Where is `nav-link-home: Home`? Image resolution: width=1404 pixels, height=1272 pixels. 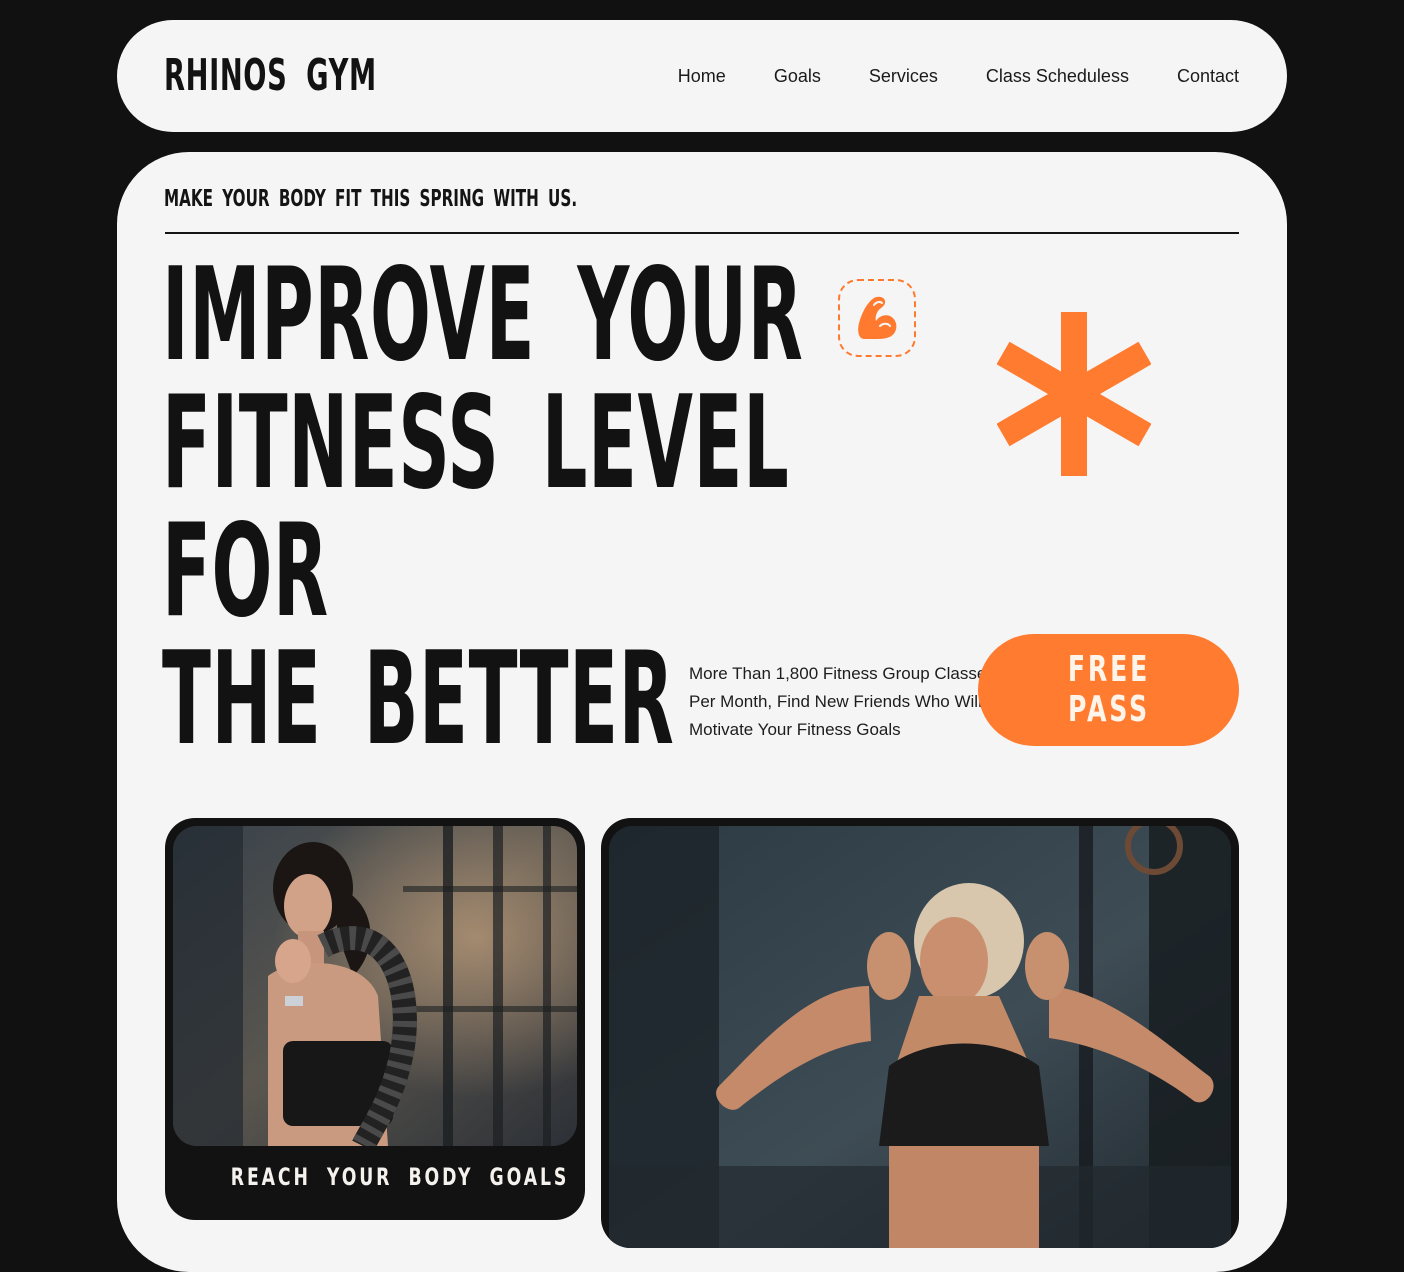
nav-link-home: Home is located at coordinates (702, 76).